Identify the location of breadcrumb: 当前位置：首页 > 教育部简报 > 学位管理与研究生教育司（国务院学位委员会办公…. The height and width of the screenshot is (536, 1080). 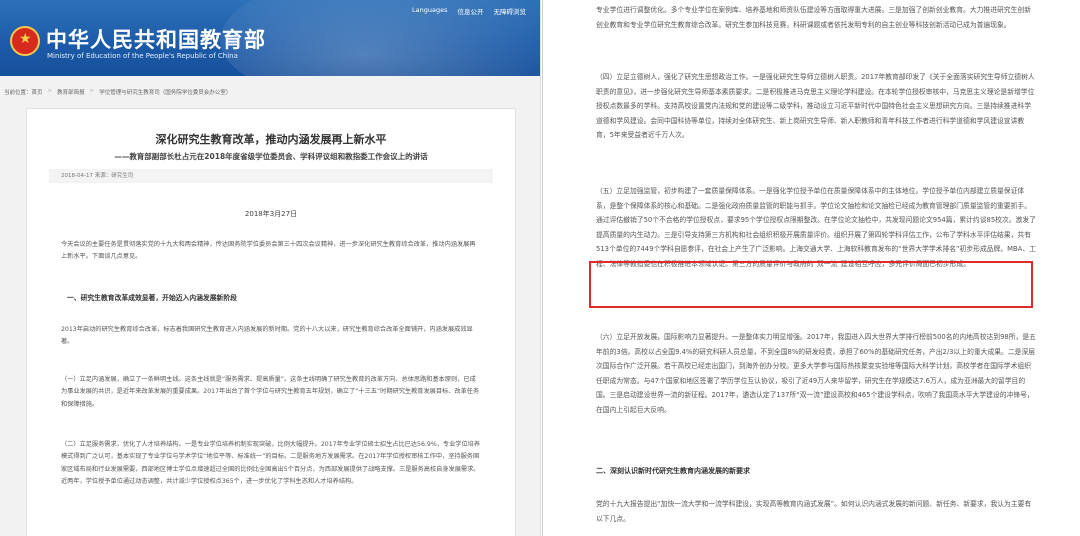
(117, 92).